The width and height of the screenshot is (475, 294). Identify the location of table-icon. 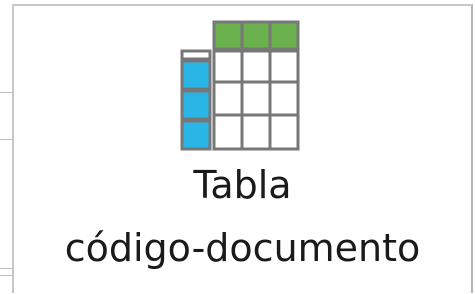
(240, 85).